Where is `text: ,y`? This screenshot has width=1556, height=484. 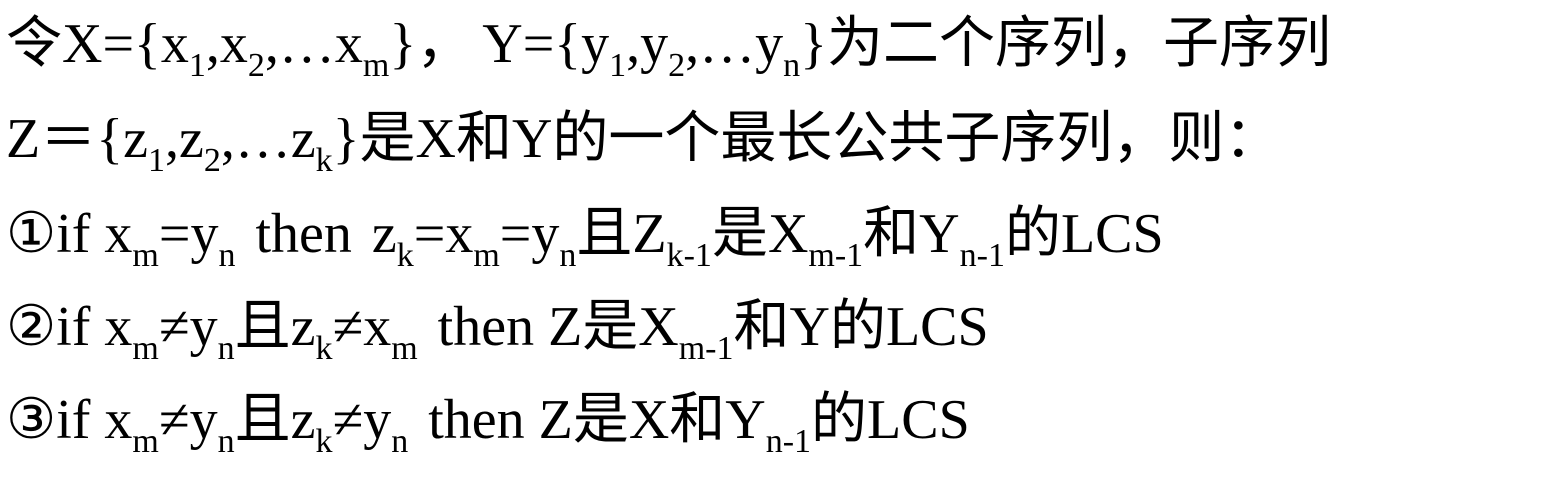
text: ,y is located at coordinates (647, 44).